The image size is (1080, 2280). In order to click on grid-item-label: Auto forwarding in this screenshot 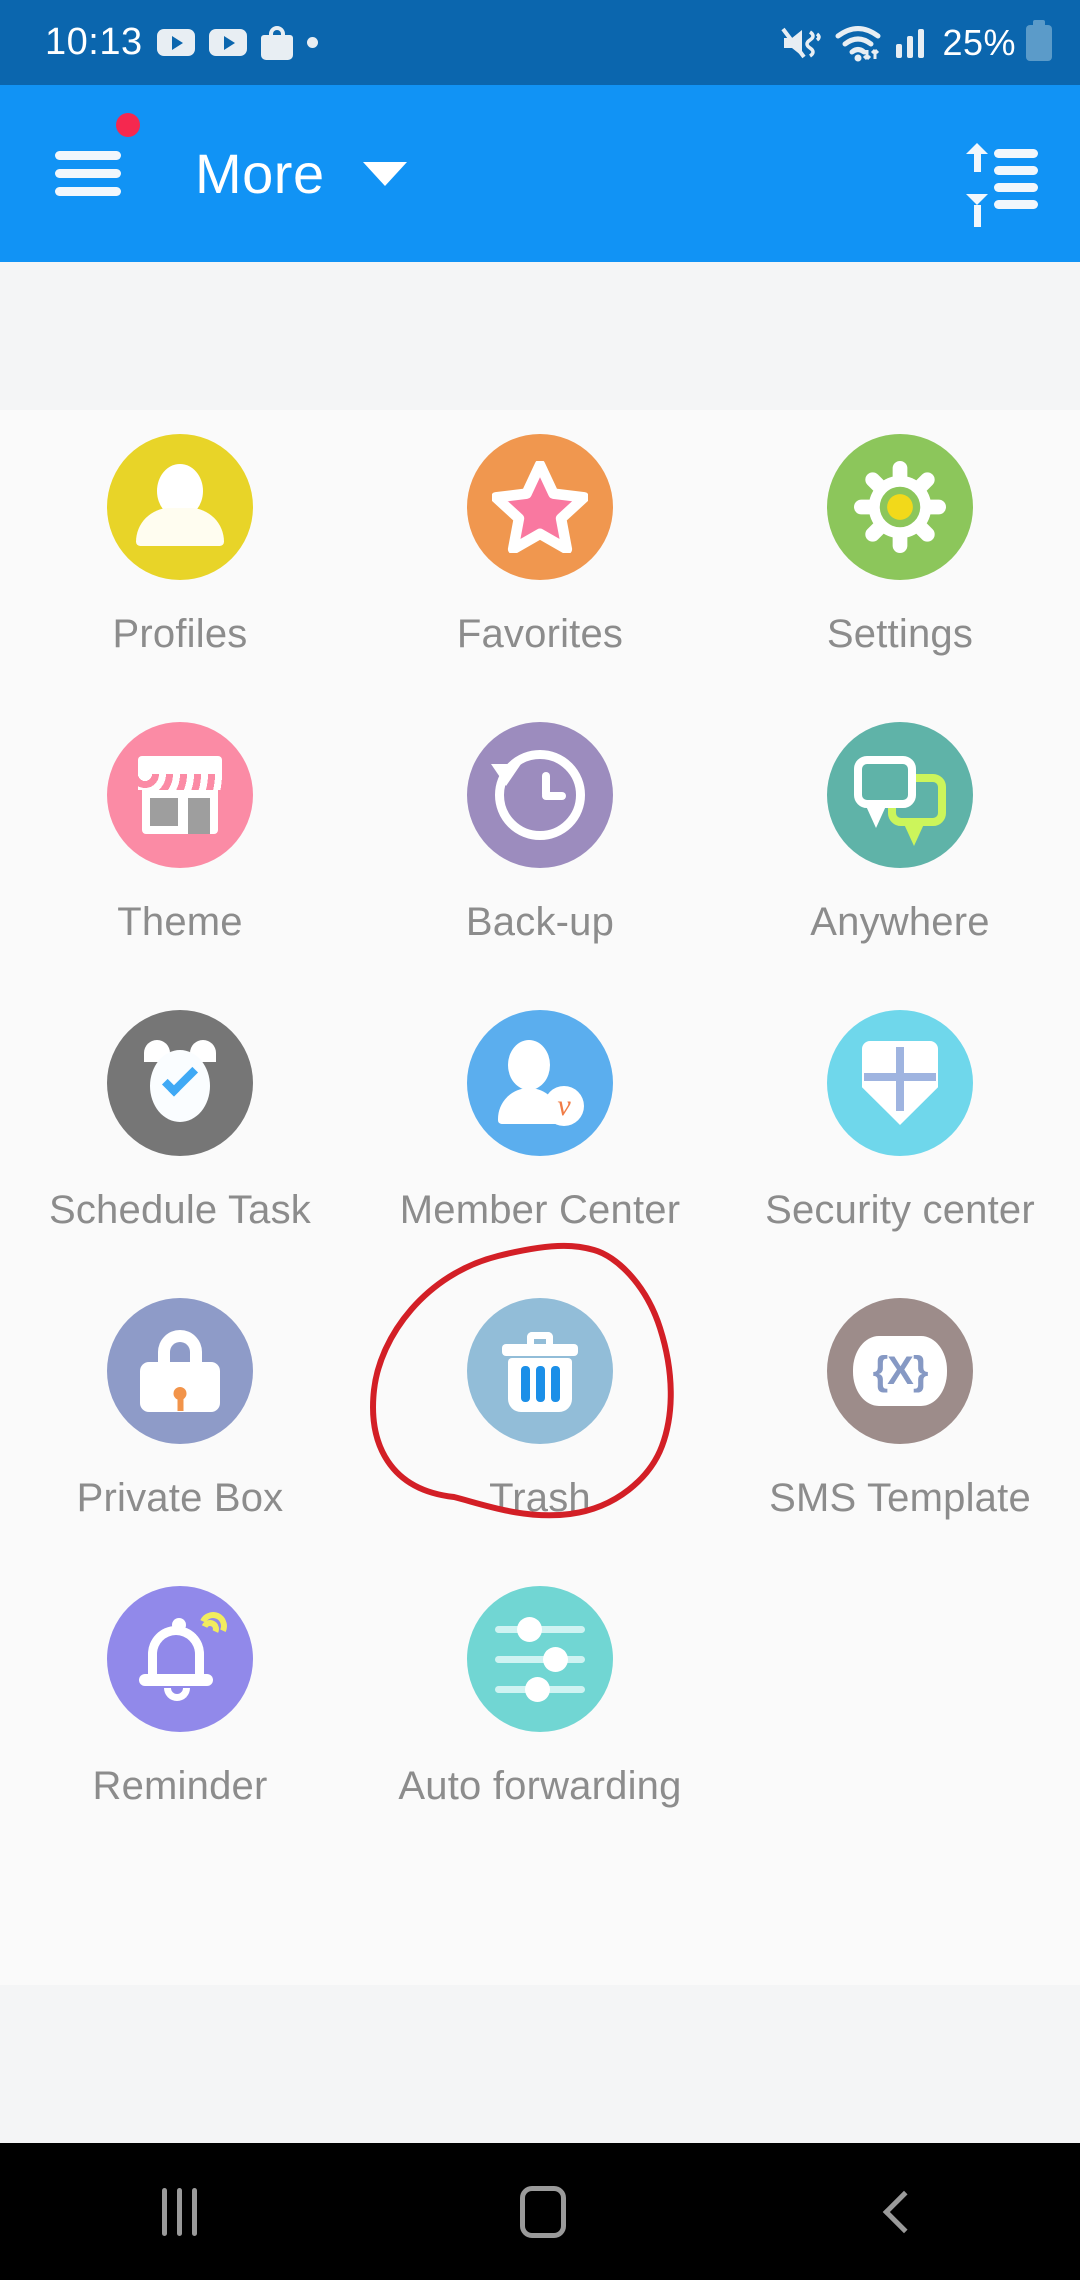, I will do `click(540, 1786)`.